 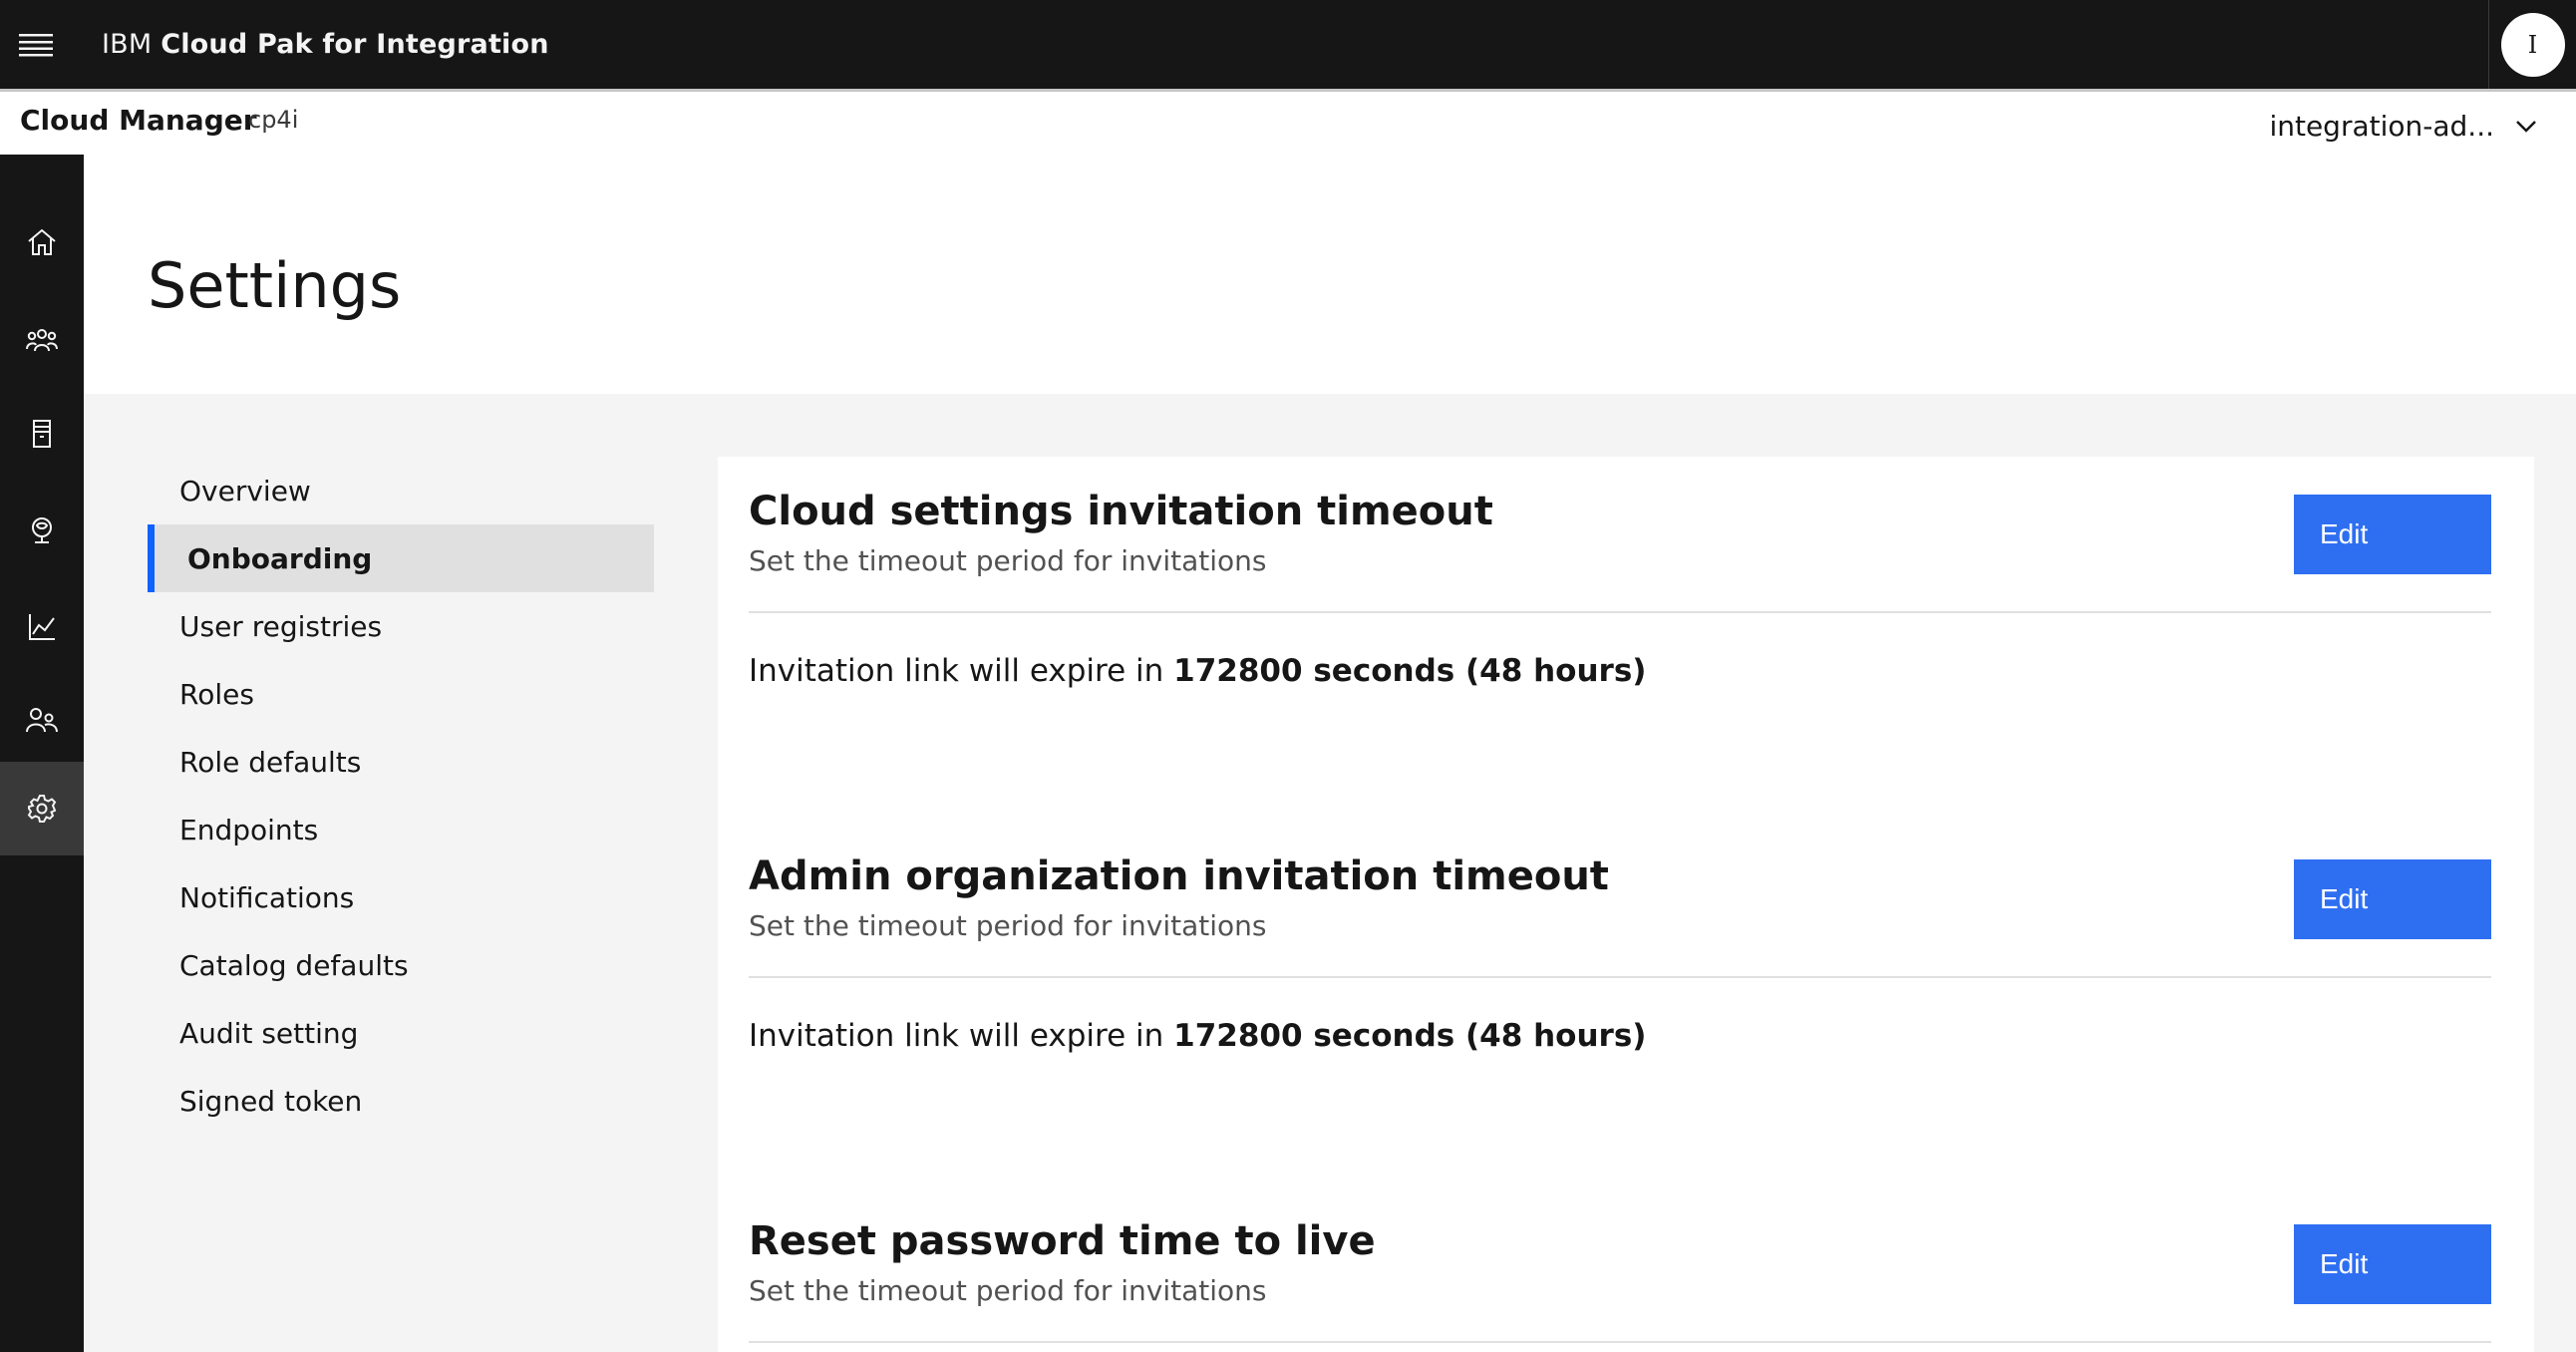 I want to click on settings-nav-signed-token: Signed token, so click(x=401, y=1101).